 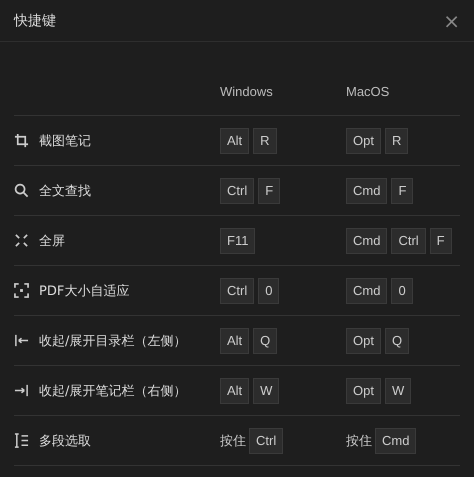 I want to click on collapse-left-icon, so click(x=21, y=340).